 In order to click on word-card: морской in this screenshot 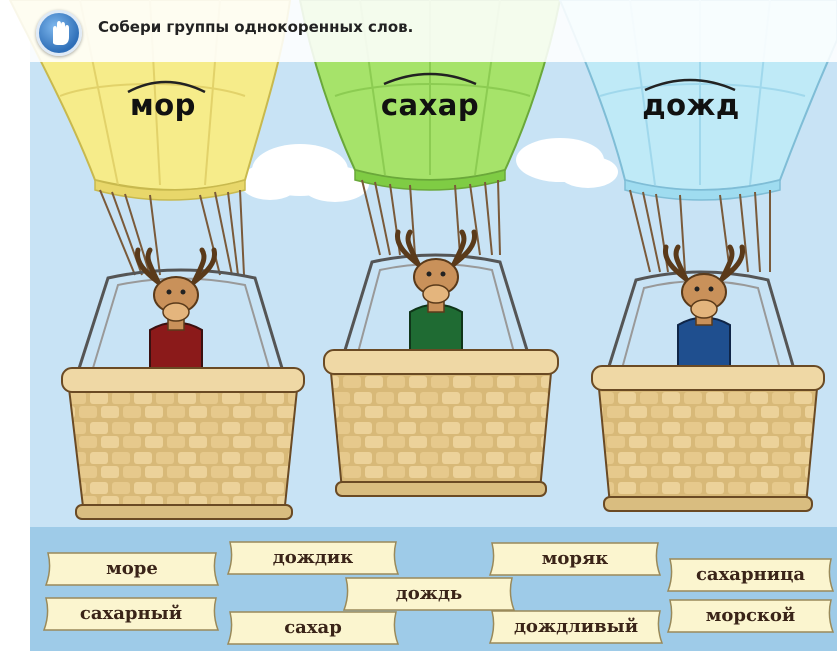, I will do `click(750, 616)`.